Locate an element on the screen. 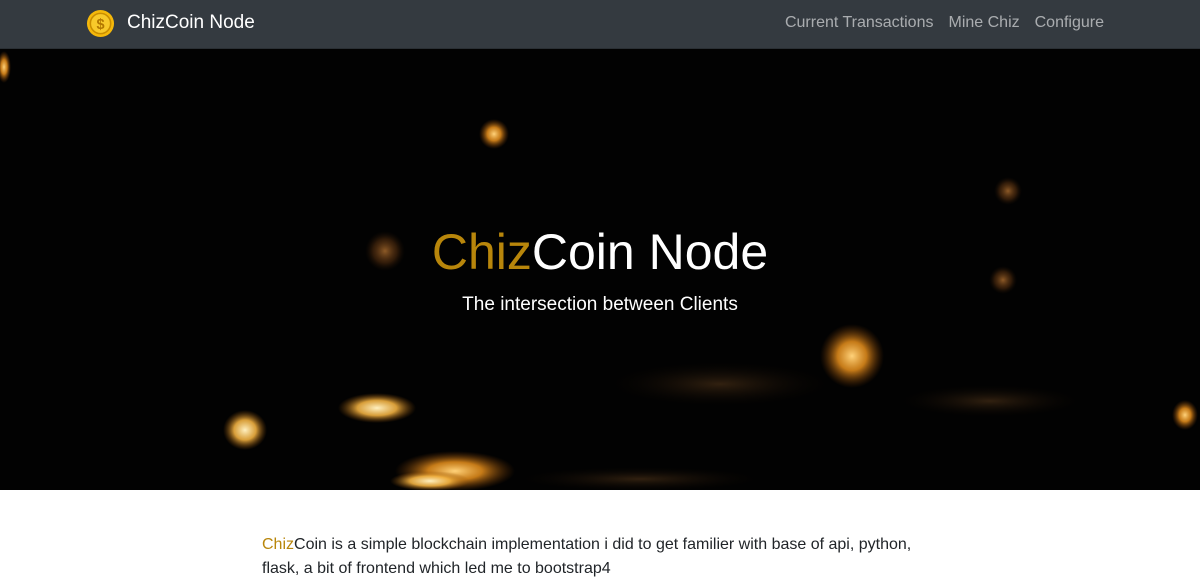  gold-coin-icon: $ is located at coordinates (100, 23).